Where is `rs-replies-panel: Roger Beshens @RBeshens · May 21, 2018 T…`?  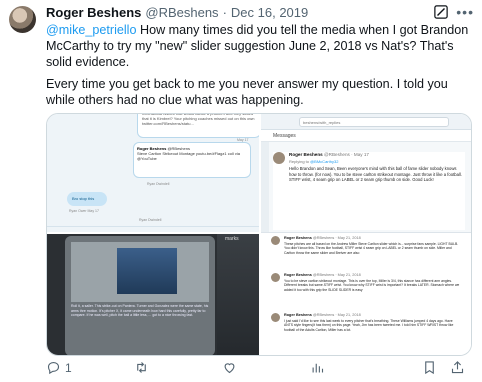 rs-replies-panel: Roger Beshens @RBeshens · May 21, 2018 T… is located at coordinates (366, 293).